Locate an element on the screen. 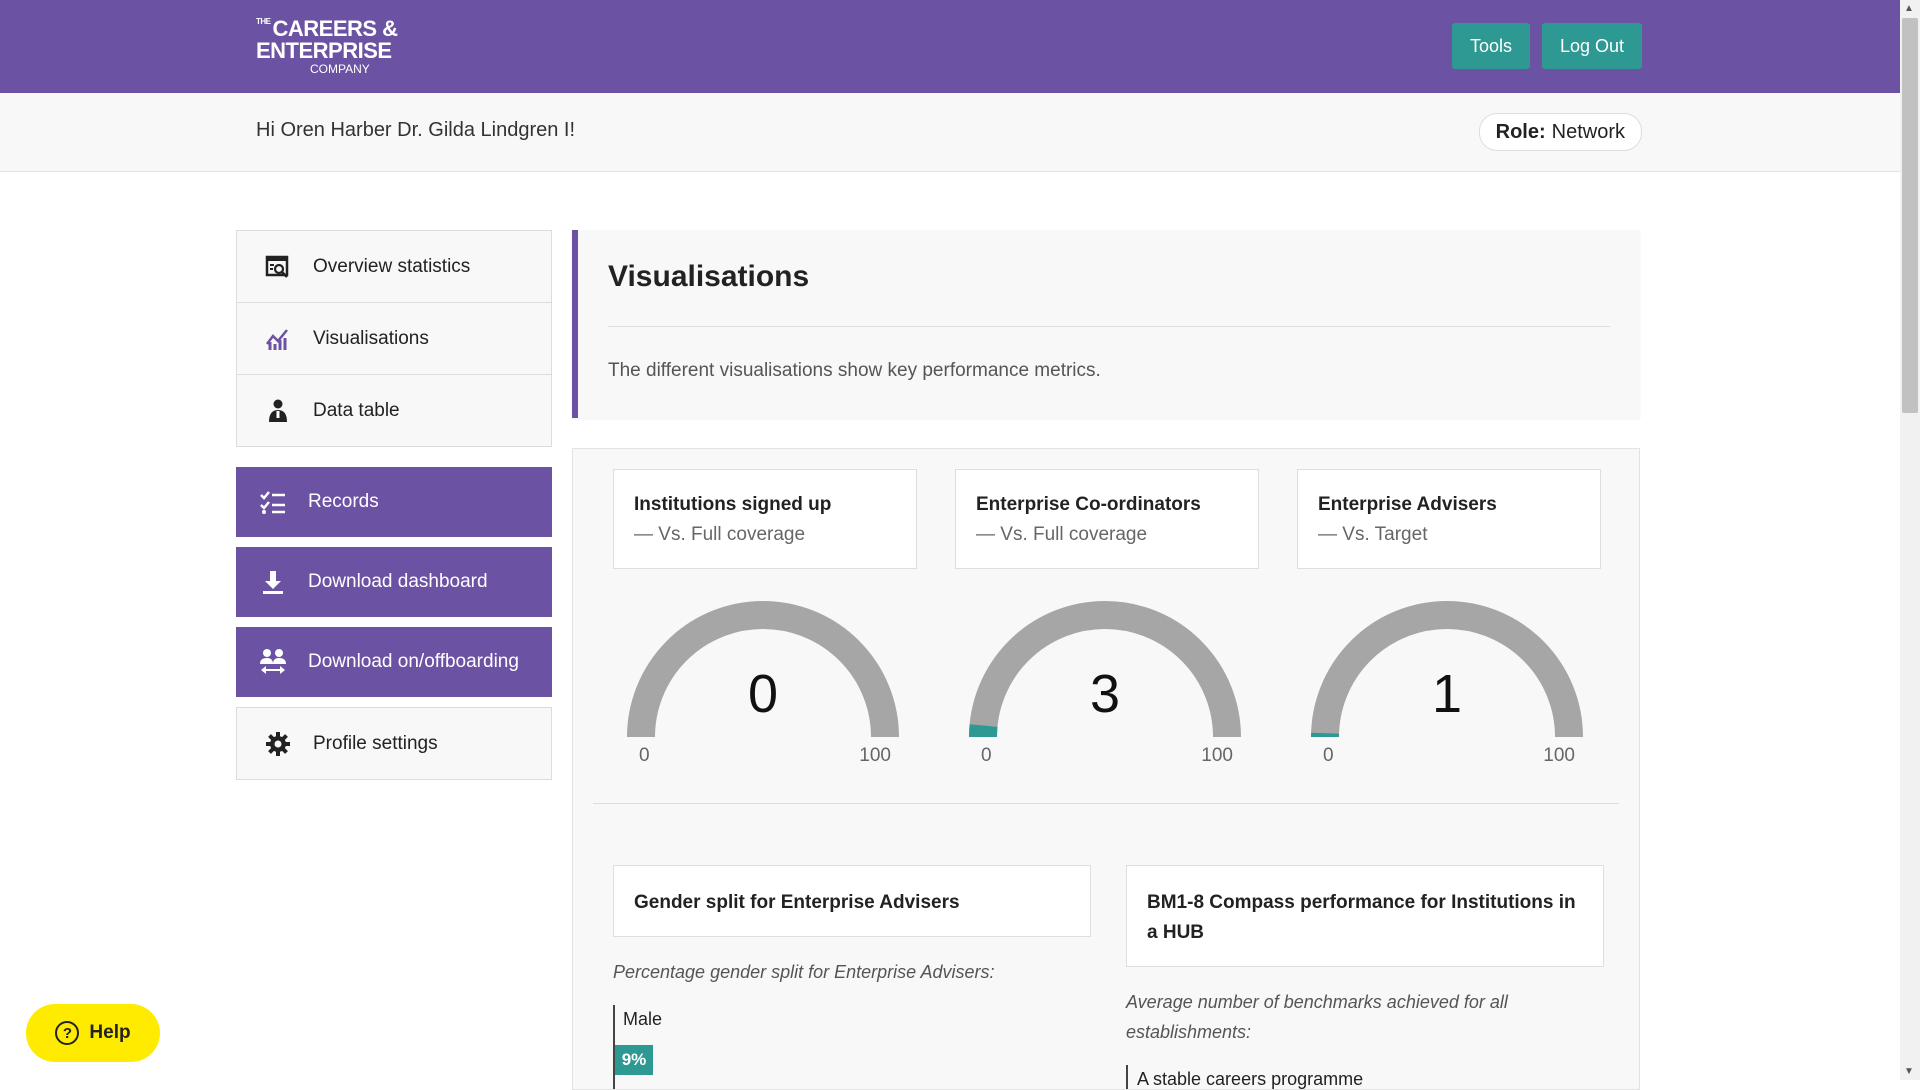 The height and width of the screenshot is (1090, 1920). kpi-title: Enterprise Co-ordinators is located at coordinates (1088, 505).